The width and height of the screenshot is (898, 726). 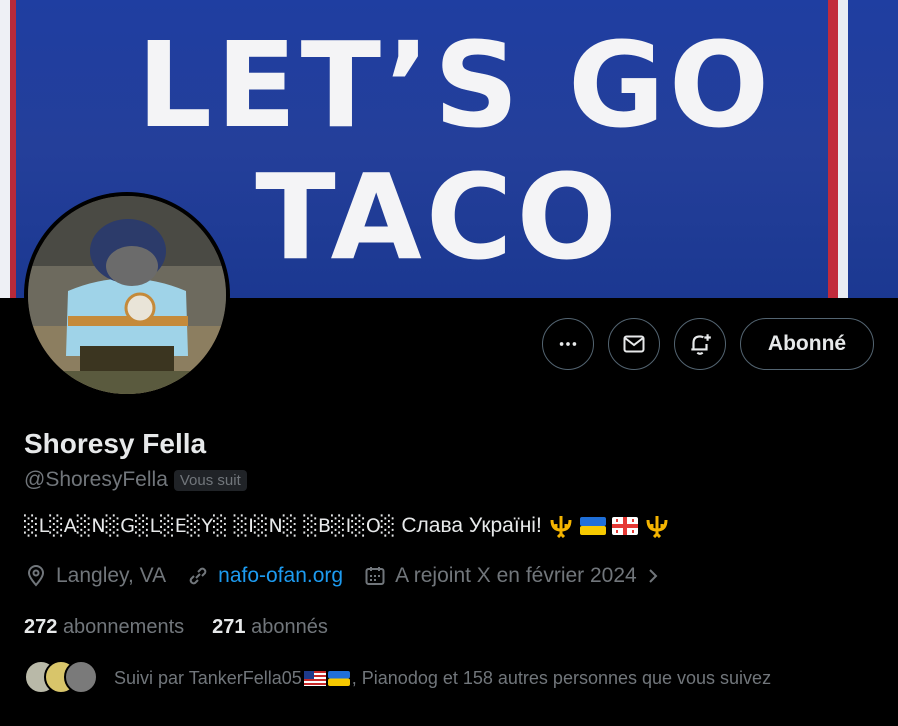 I want to click on handle-row: @ShoresyFella Vous suit, so click(x=135, y=480).